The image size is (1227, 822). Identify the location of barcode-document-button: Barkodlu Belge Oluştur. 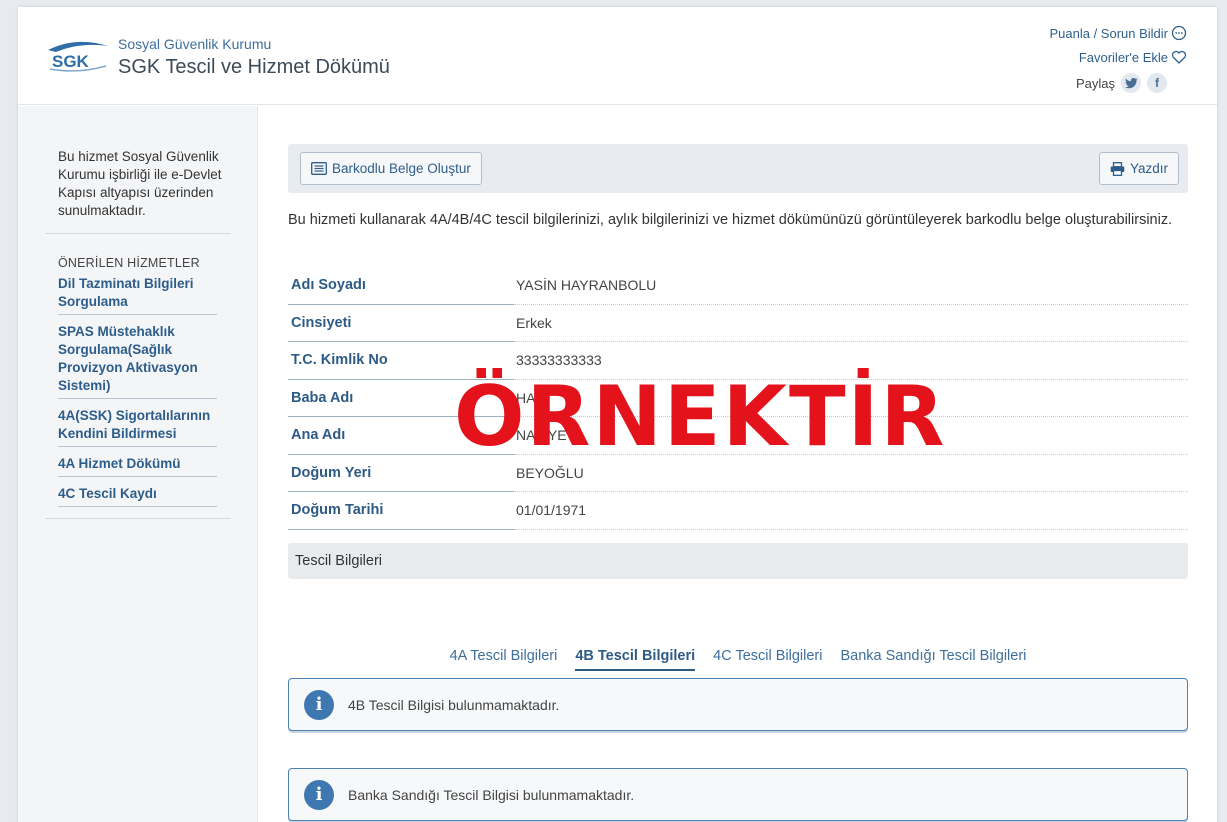
(391, 168).